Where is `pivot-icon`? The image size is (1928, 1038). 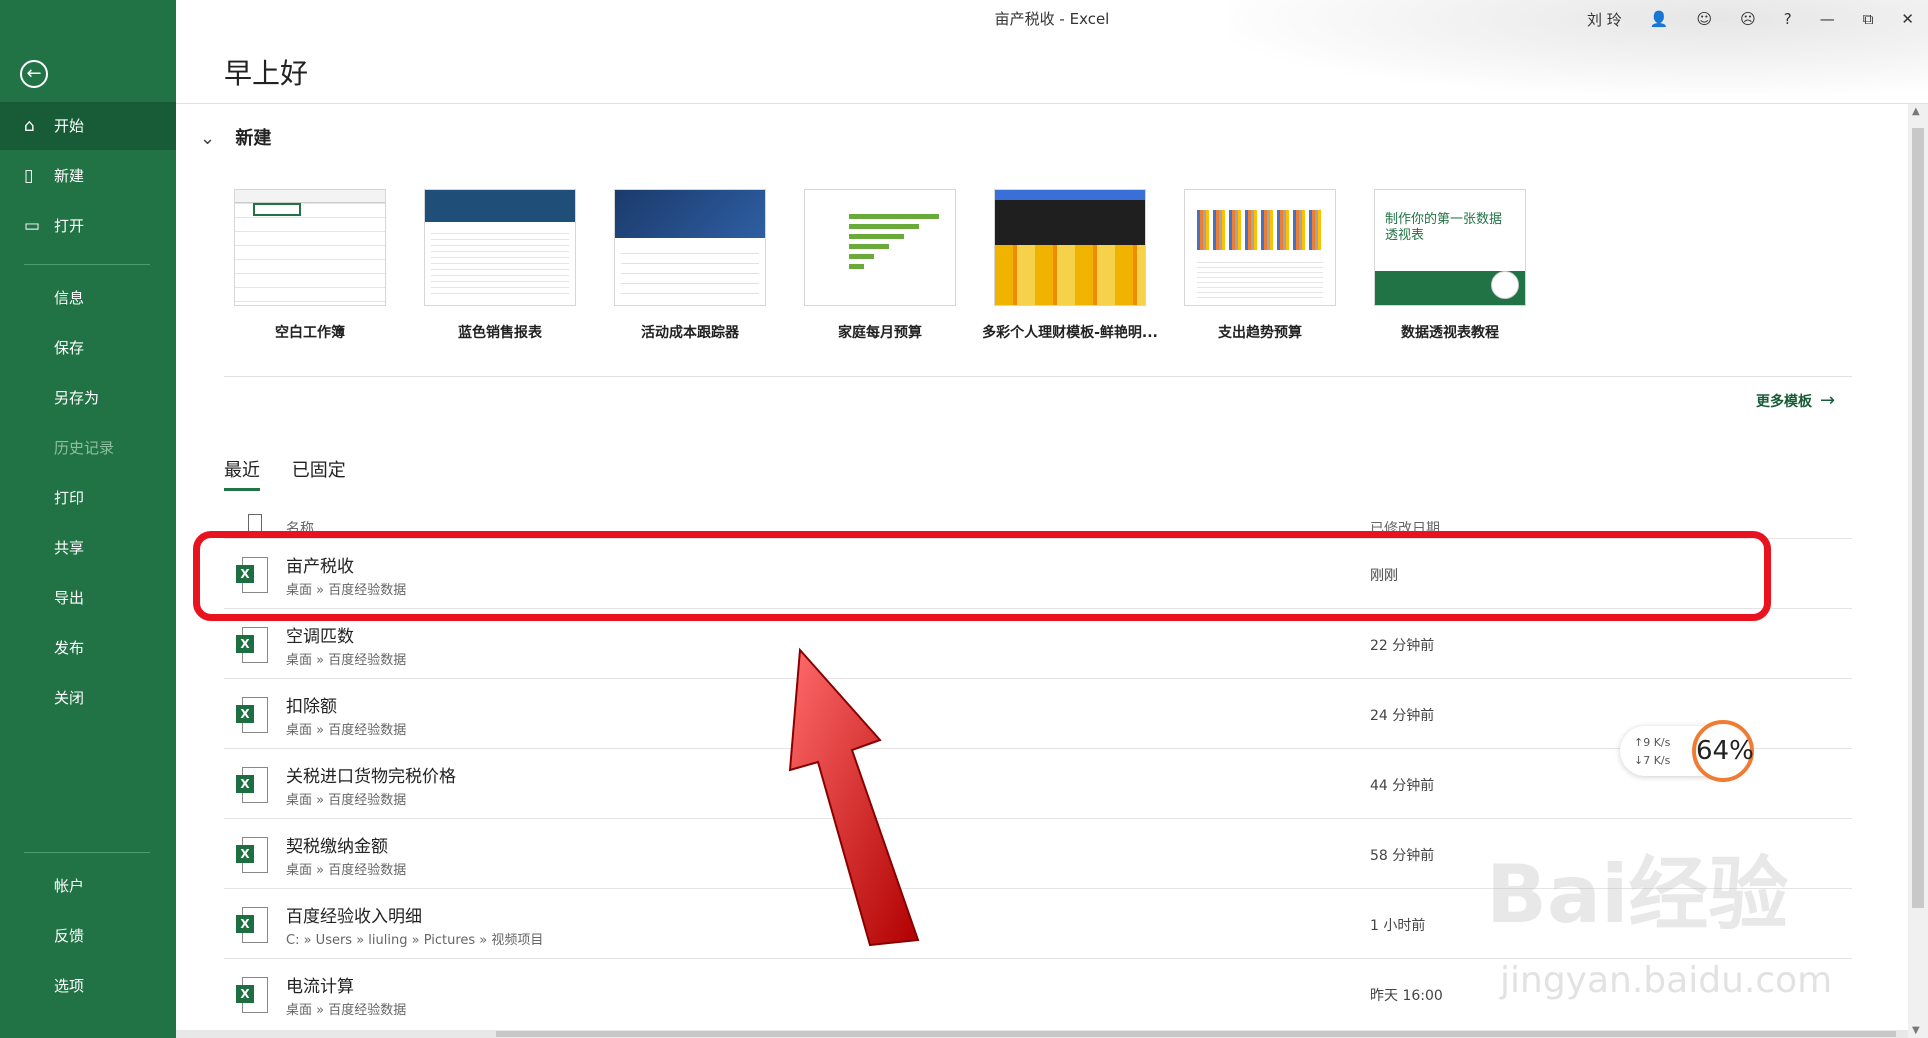
pivot-icon is located at coordinates (1505, 285).